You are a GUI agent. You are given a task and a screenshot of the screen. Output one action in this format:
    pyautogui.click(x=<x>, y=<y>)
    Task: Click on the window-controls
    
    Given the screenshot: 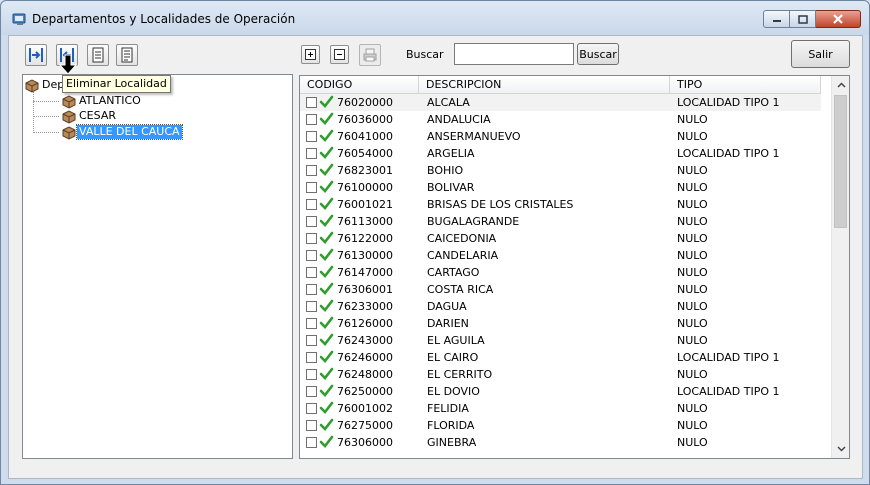 What is the action you would take?
    pyautogui.click(x=812, y=19)
    